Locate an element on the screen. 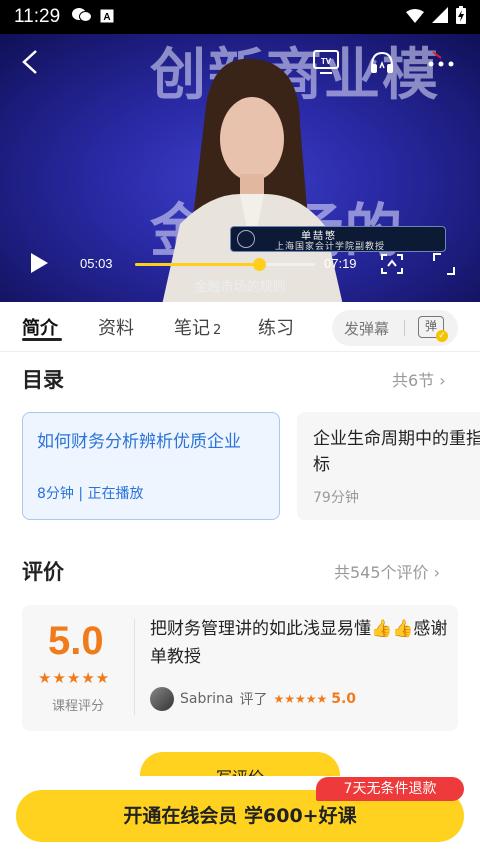 Image resolution: width=480 pixels, height=852 pixels. play-button is located at coordinates (39, 263).